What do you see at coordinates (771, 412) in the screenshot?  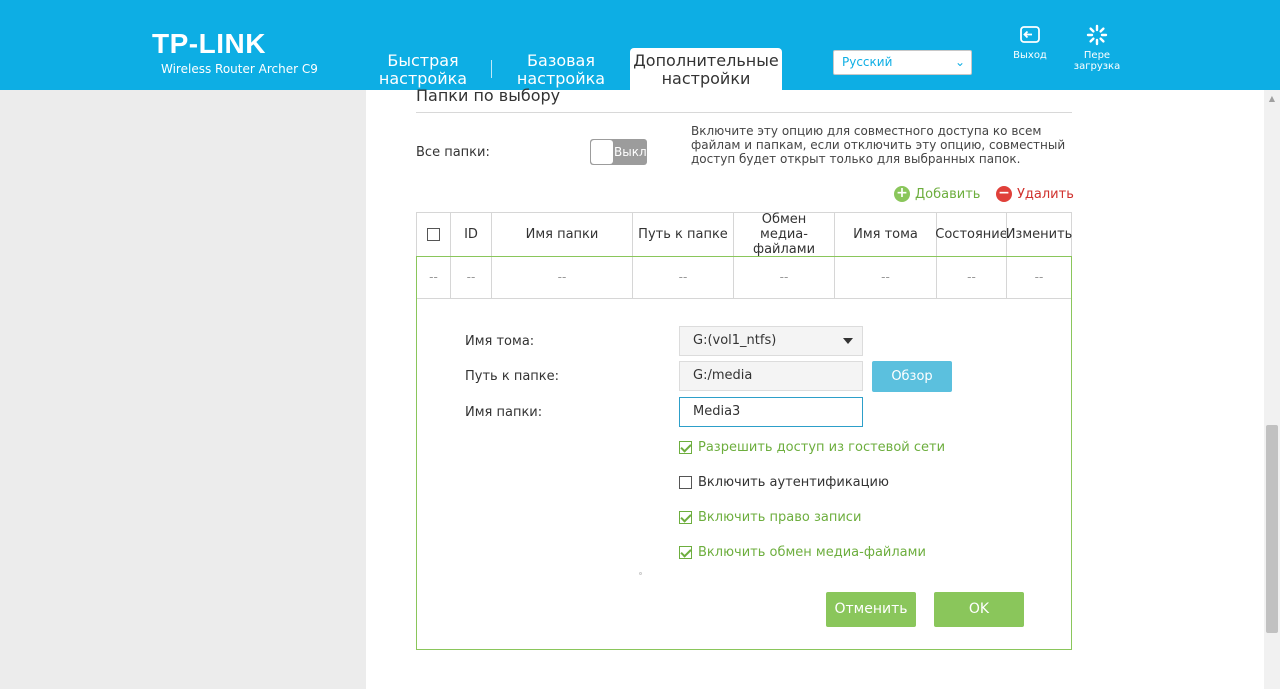 I see `folder-name-input: Media3` at bounding box center [771, 412].